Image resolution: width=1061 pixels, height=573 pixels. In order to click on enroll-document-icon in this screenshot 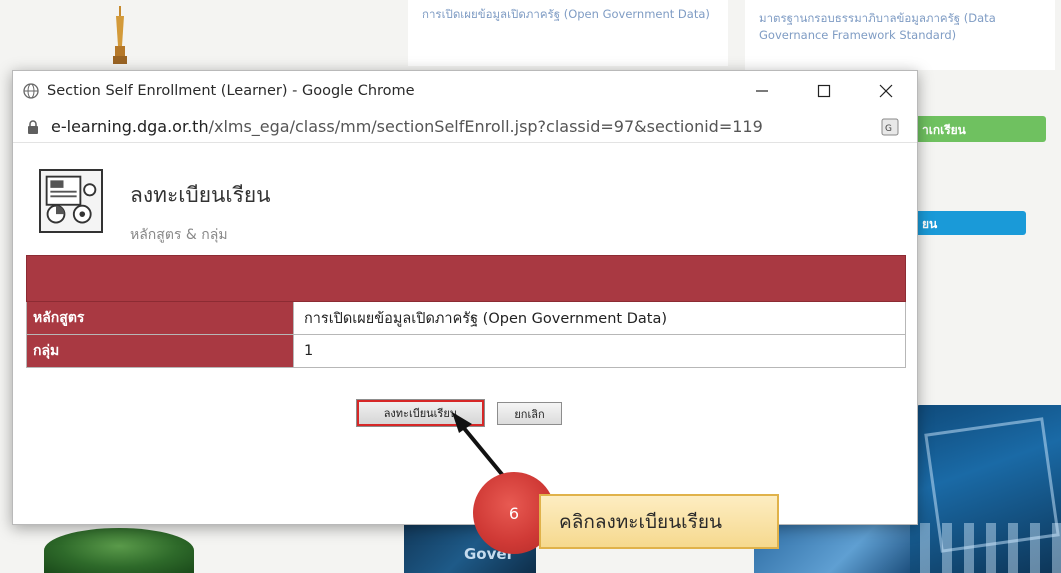, I will do `click(71, 201)`.